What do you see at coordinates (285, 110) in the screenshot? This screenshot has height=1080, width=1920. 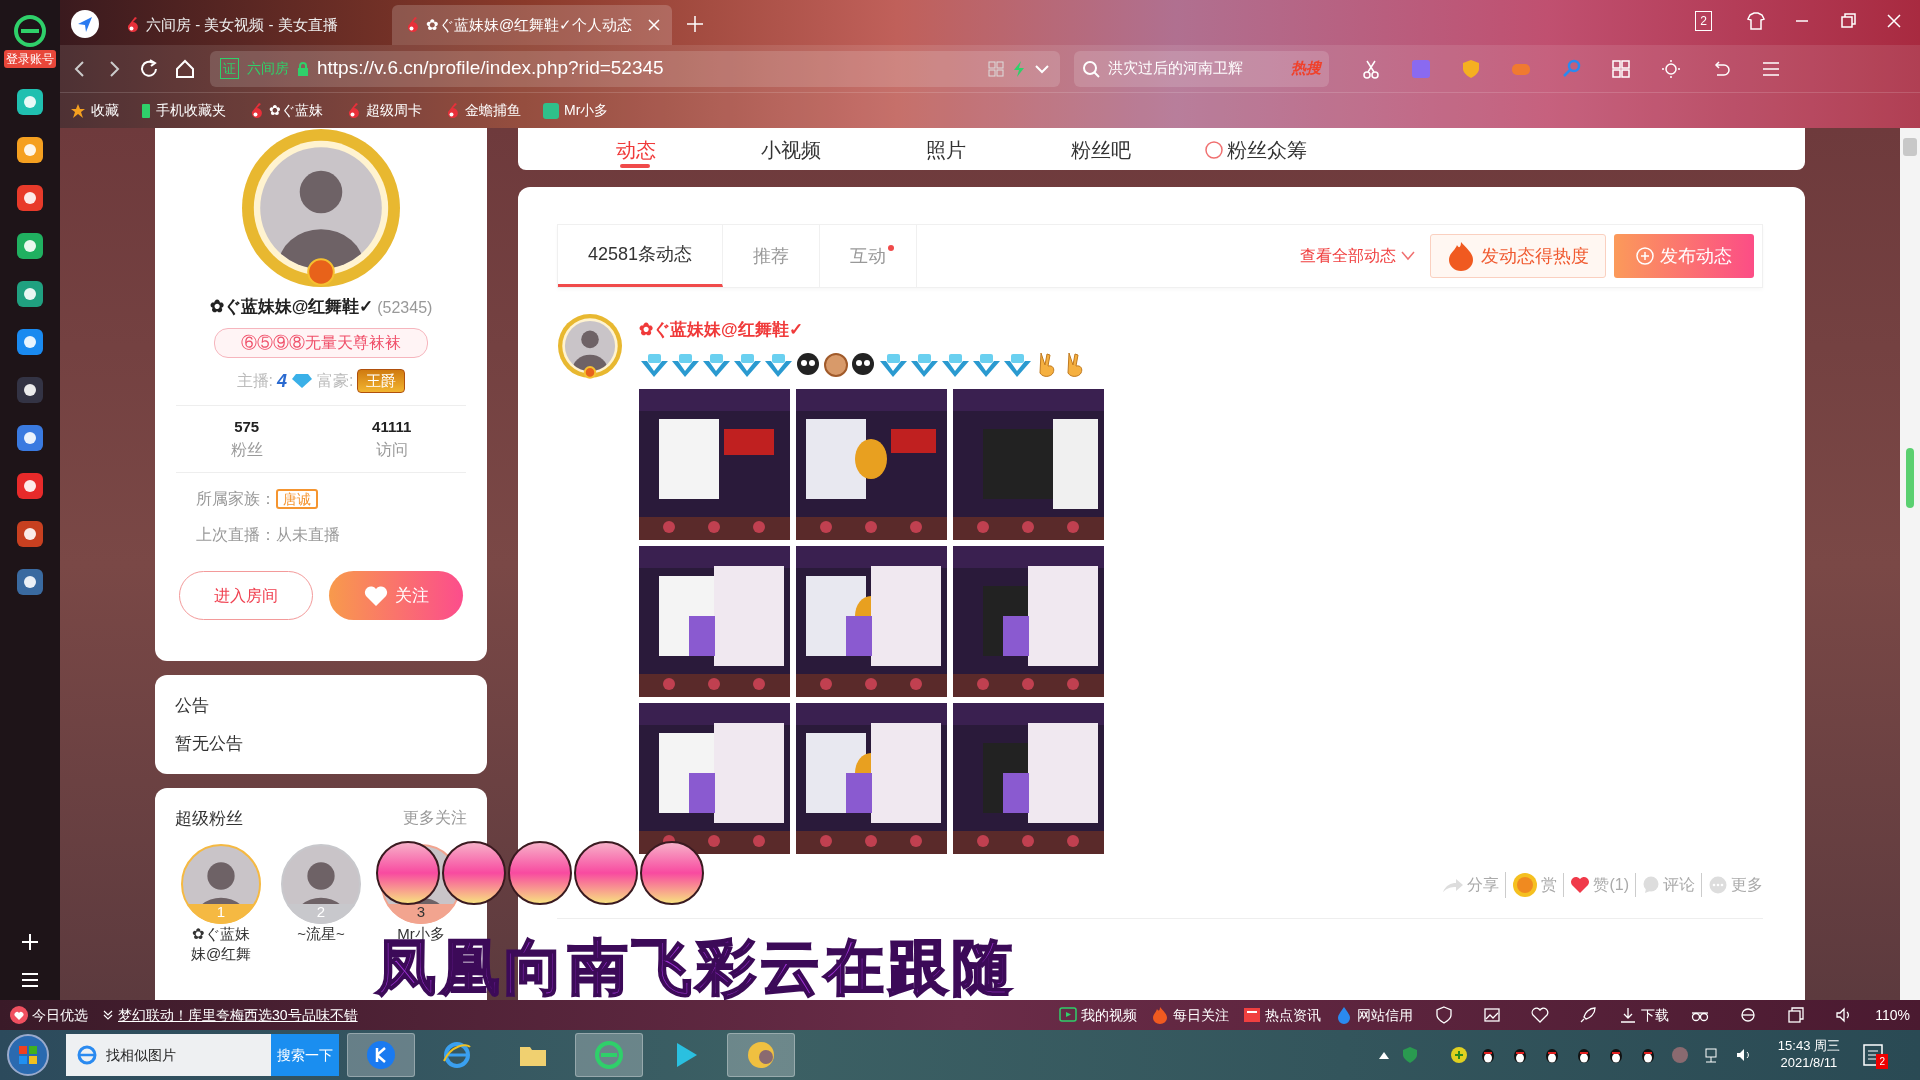 I see `bookmark: ✿ぐ蓝妹` at bounding box center [285, 110].